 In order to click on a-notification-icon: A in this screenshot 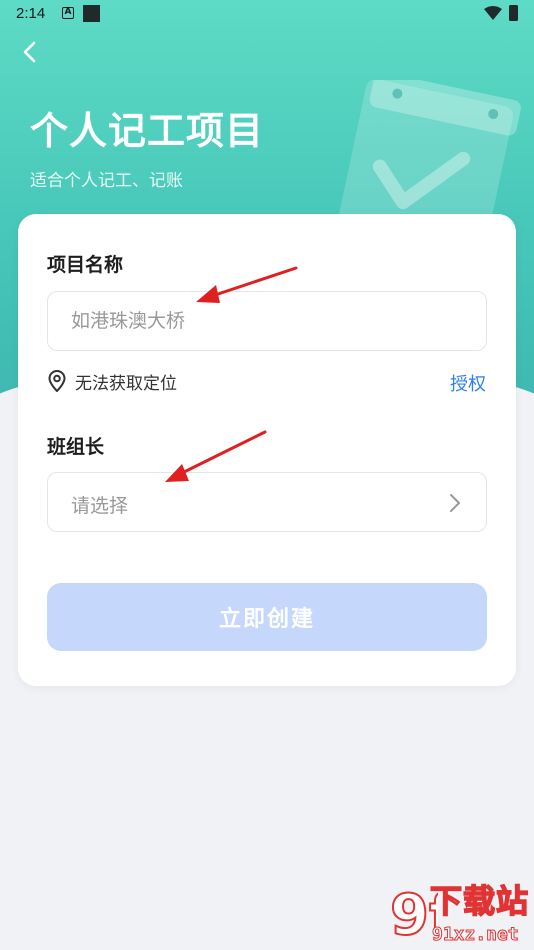, I will do `click(68, 13)`.